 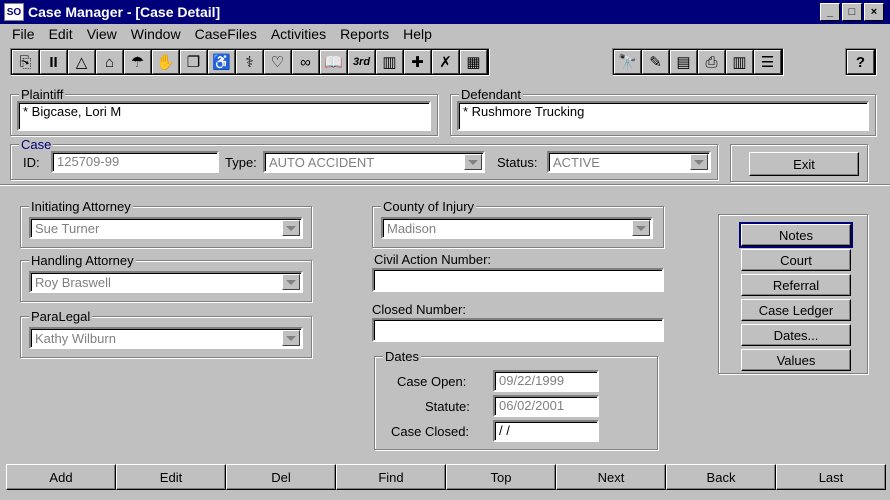 I want to click on case-type-select: AUTO ACCIDENT, so click(x=374, y=162).